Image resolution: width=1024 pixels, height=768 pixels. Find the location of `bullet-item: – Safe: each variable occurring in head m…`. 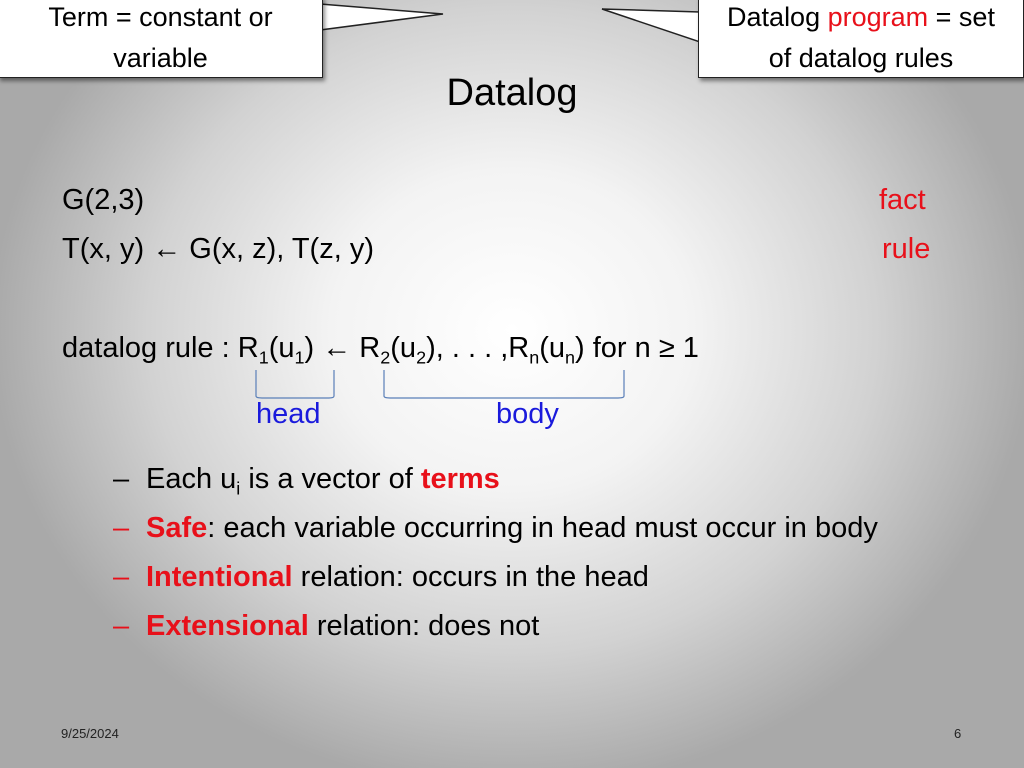

bullet-item: – Safe: each variable occurring in head m… is located at coordinates (495, 528).